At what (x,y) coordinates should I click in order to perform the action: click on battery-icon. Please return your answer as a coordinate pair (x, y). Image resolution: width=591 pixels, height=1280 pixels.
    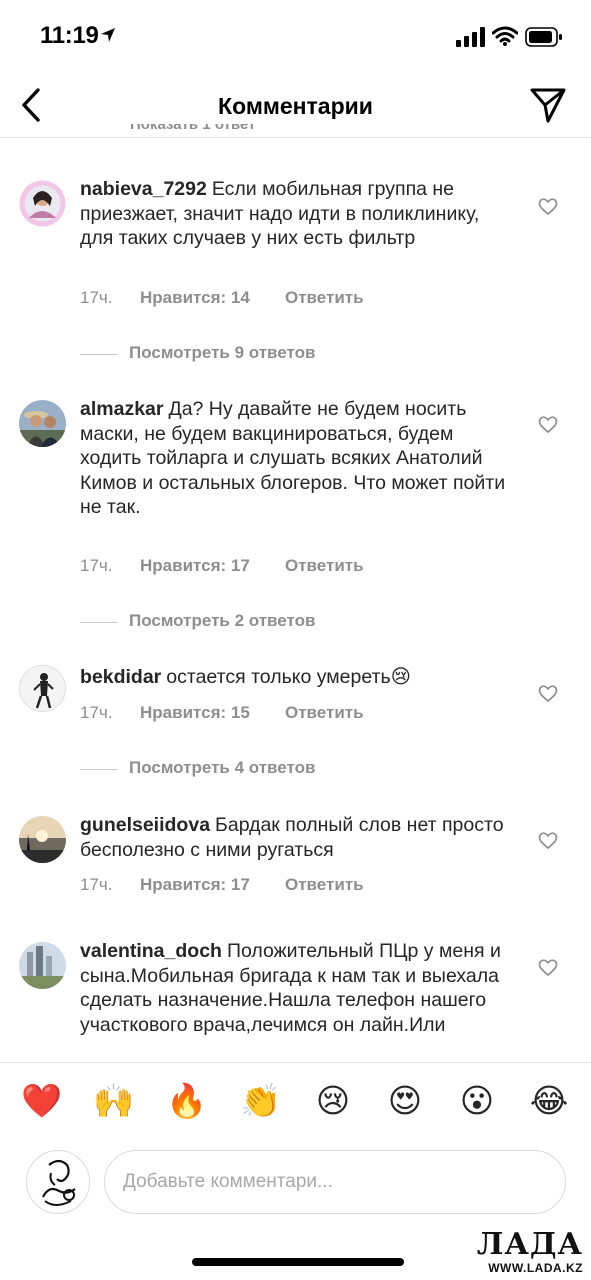
    Looking at the image, I should click on (543, 37).